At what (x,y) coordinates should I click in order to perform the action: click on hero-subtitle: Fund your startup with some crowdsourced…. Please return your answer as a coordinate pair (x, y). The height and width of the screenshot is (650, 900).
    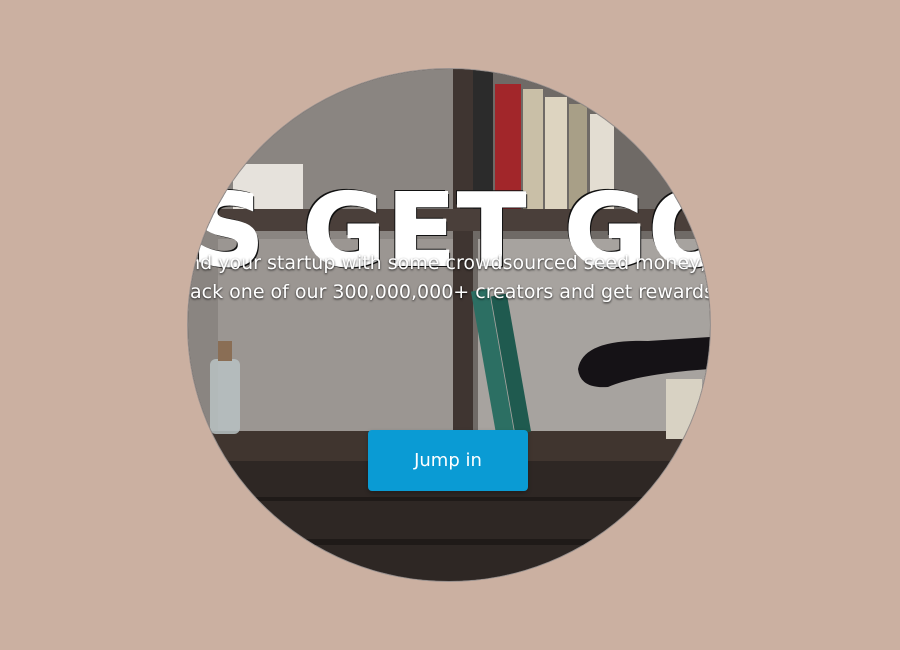
    Looking at the image, I should click on (449, 278).